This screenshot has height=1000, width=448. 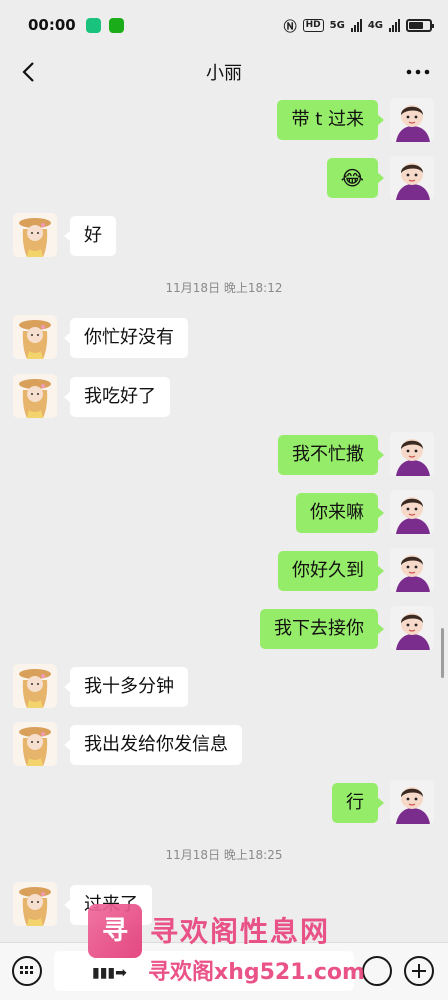 I want to click on message-bubble-sent: 我不忙撒, so click(x=331, y=455).